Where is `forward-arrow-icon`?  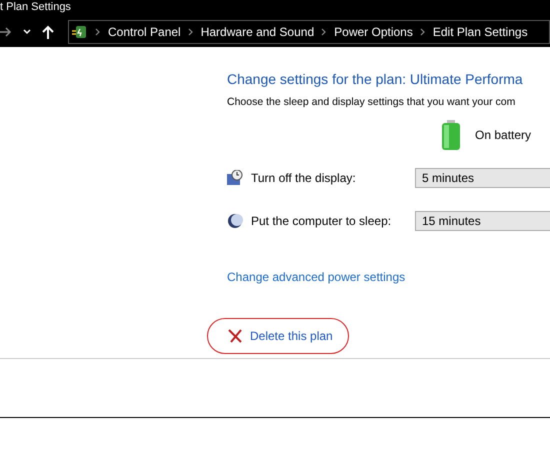 forward-arrow-icon is located at coordinates (6, 32).